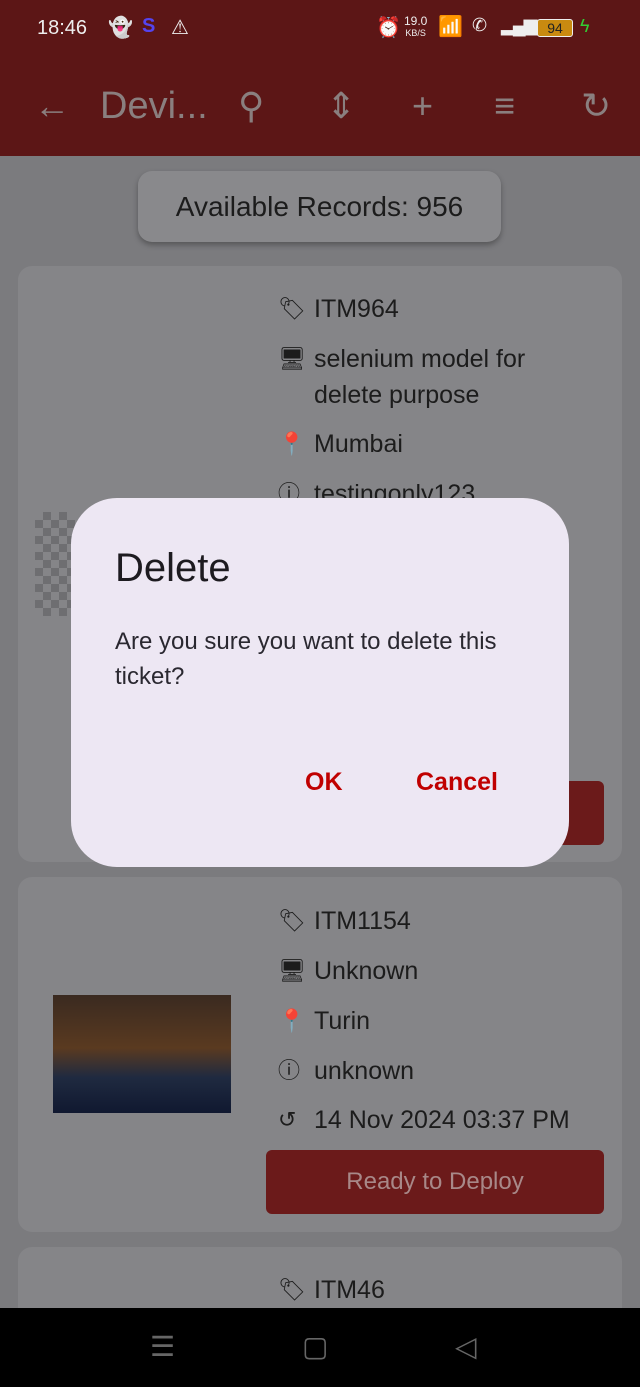 This screenshot has width=640, height=1387. What do you see at coordinates (149, 26) in the screenshot?
I see `s-app-icon: S` at bounding box center [149, 26].